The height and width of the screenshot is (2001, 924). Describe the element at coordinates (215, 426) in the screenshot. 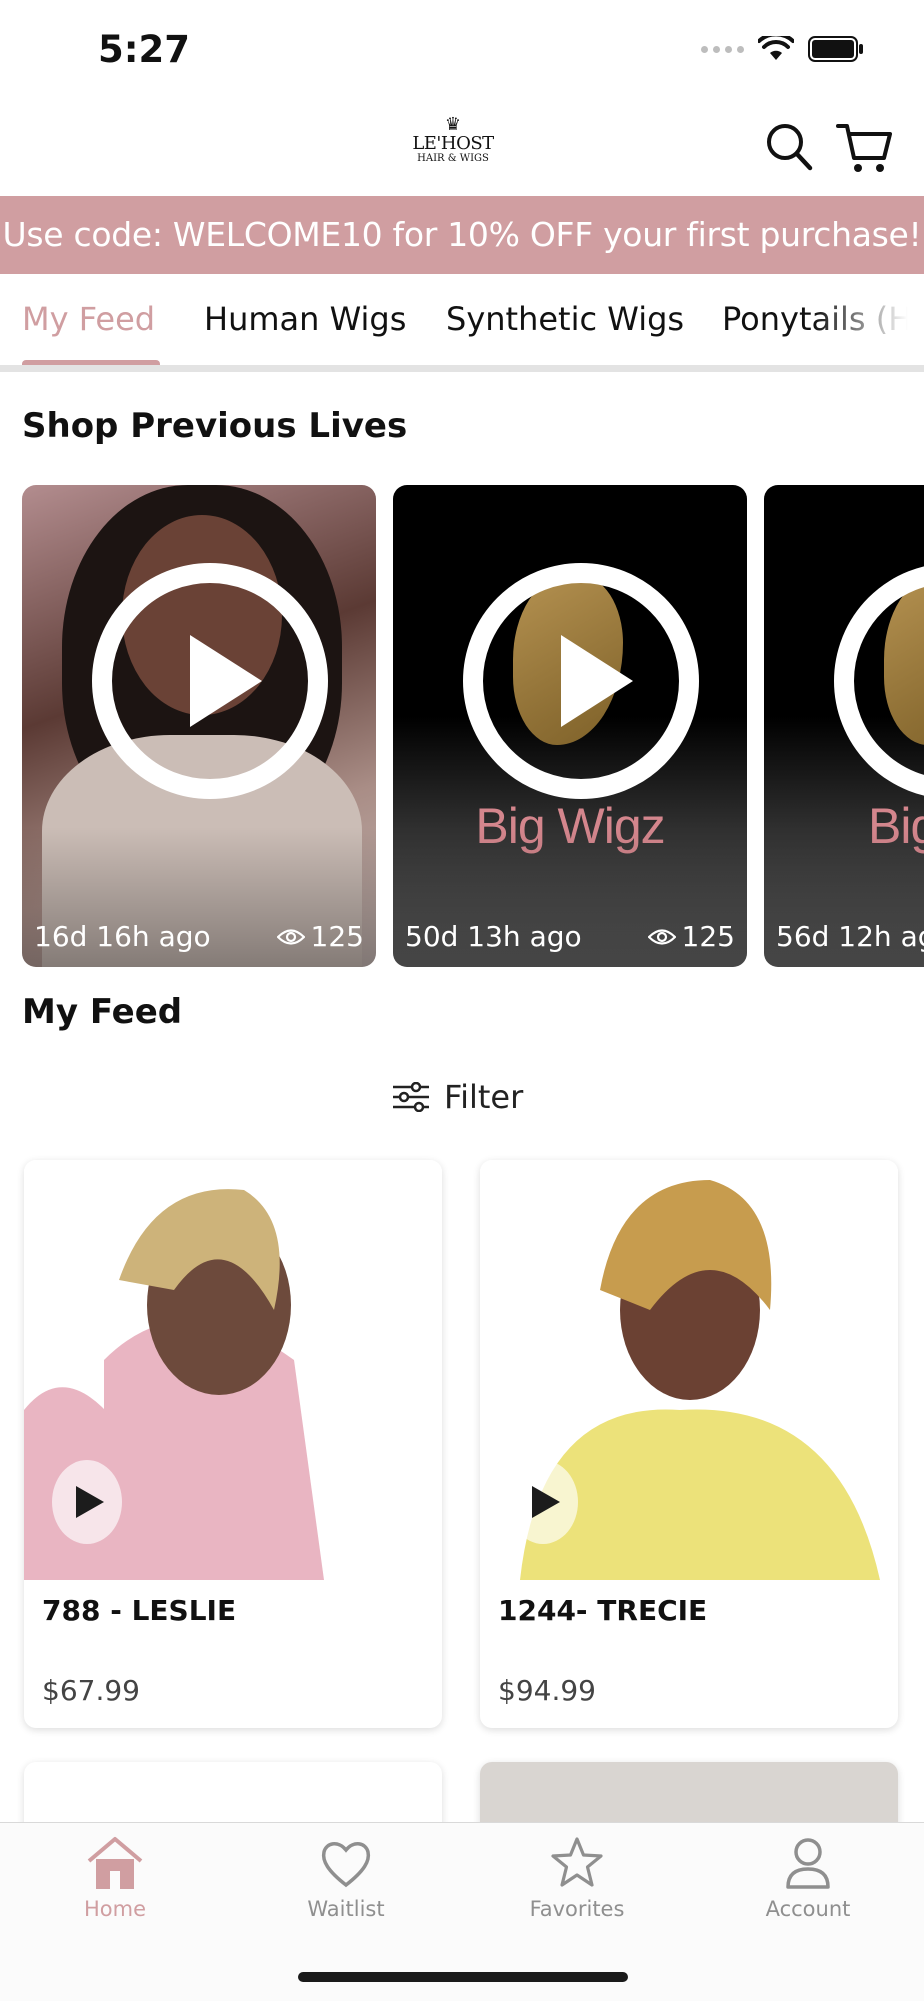

I see `section-title-previous-lives: Shop Previous Lives` at that location.